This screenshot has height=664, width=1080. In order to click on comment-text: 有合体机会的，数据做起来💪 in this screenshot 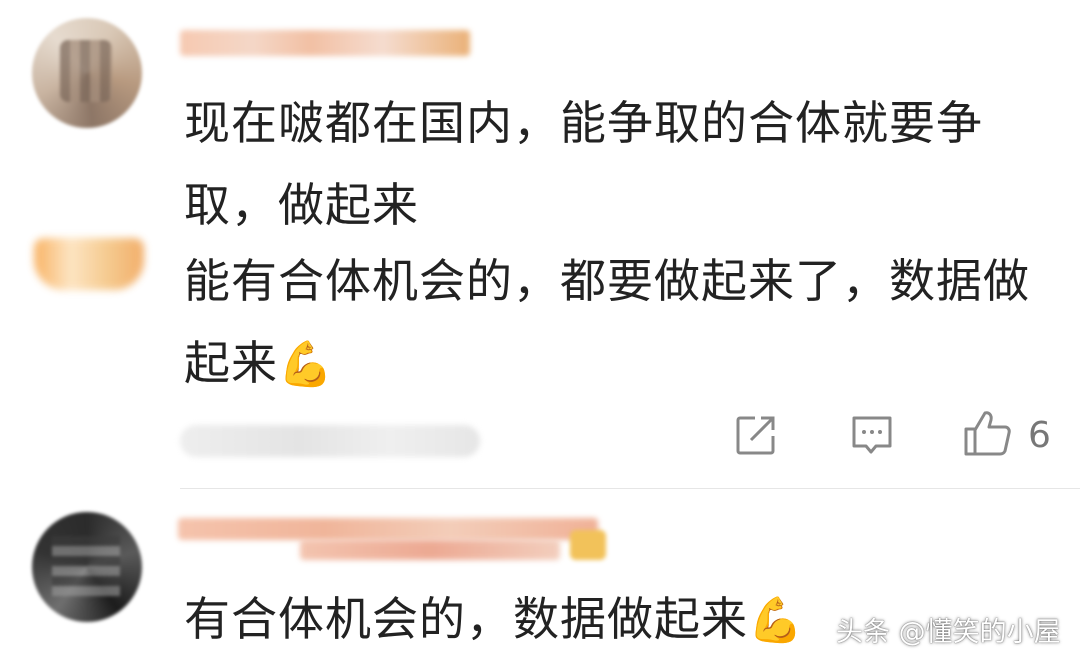, I will do `click(514, 620)`.